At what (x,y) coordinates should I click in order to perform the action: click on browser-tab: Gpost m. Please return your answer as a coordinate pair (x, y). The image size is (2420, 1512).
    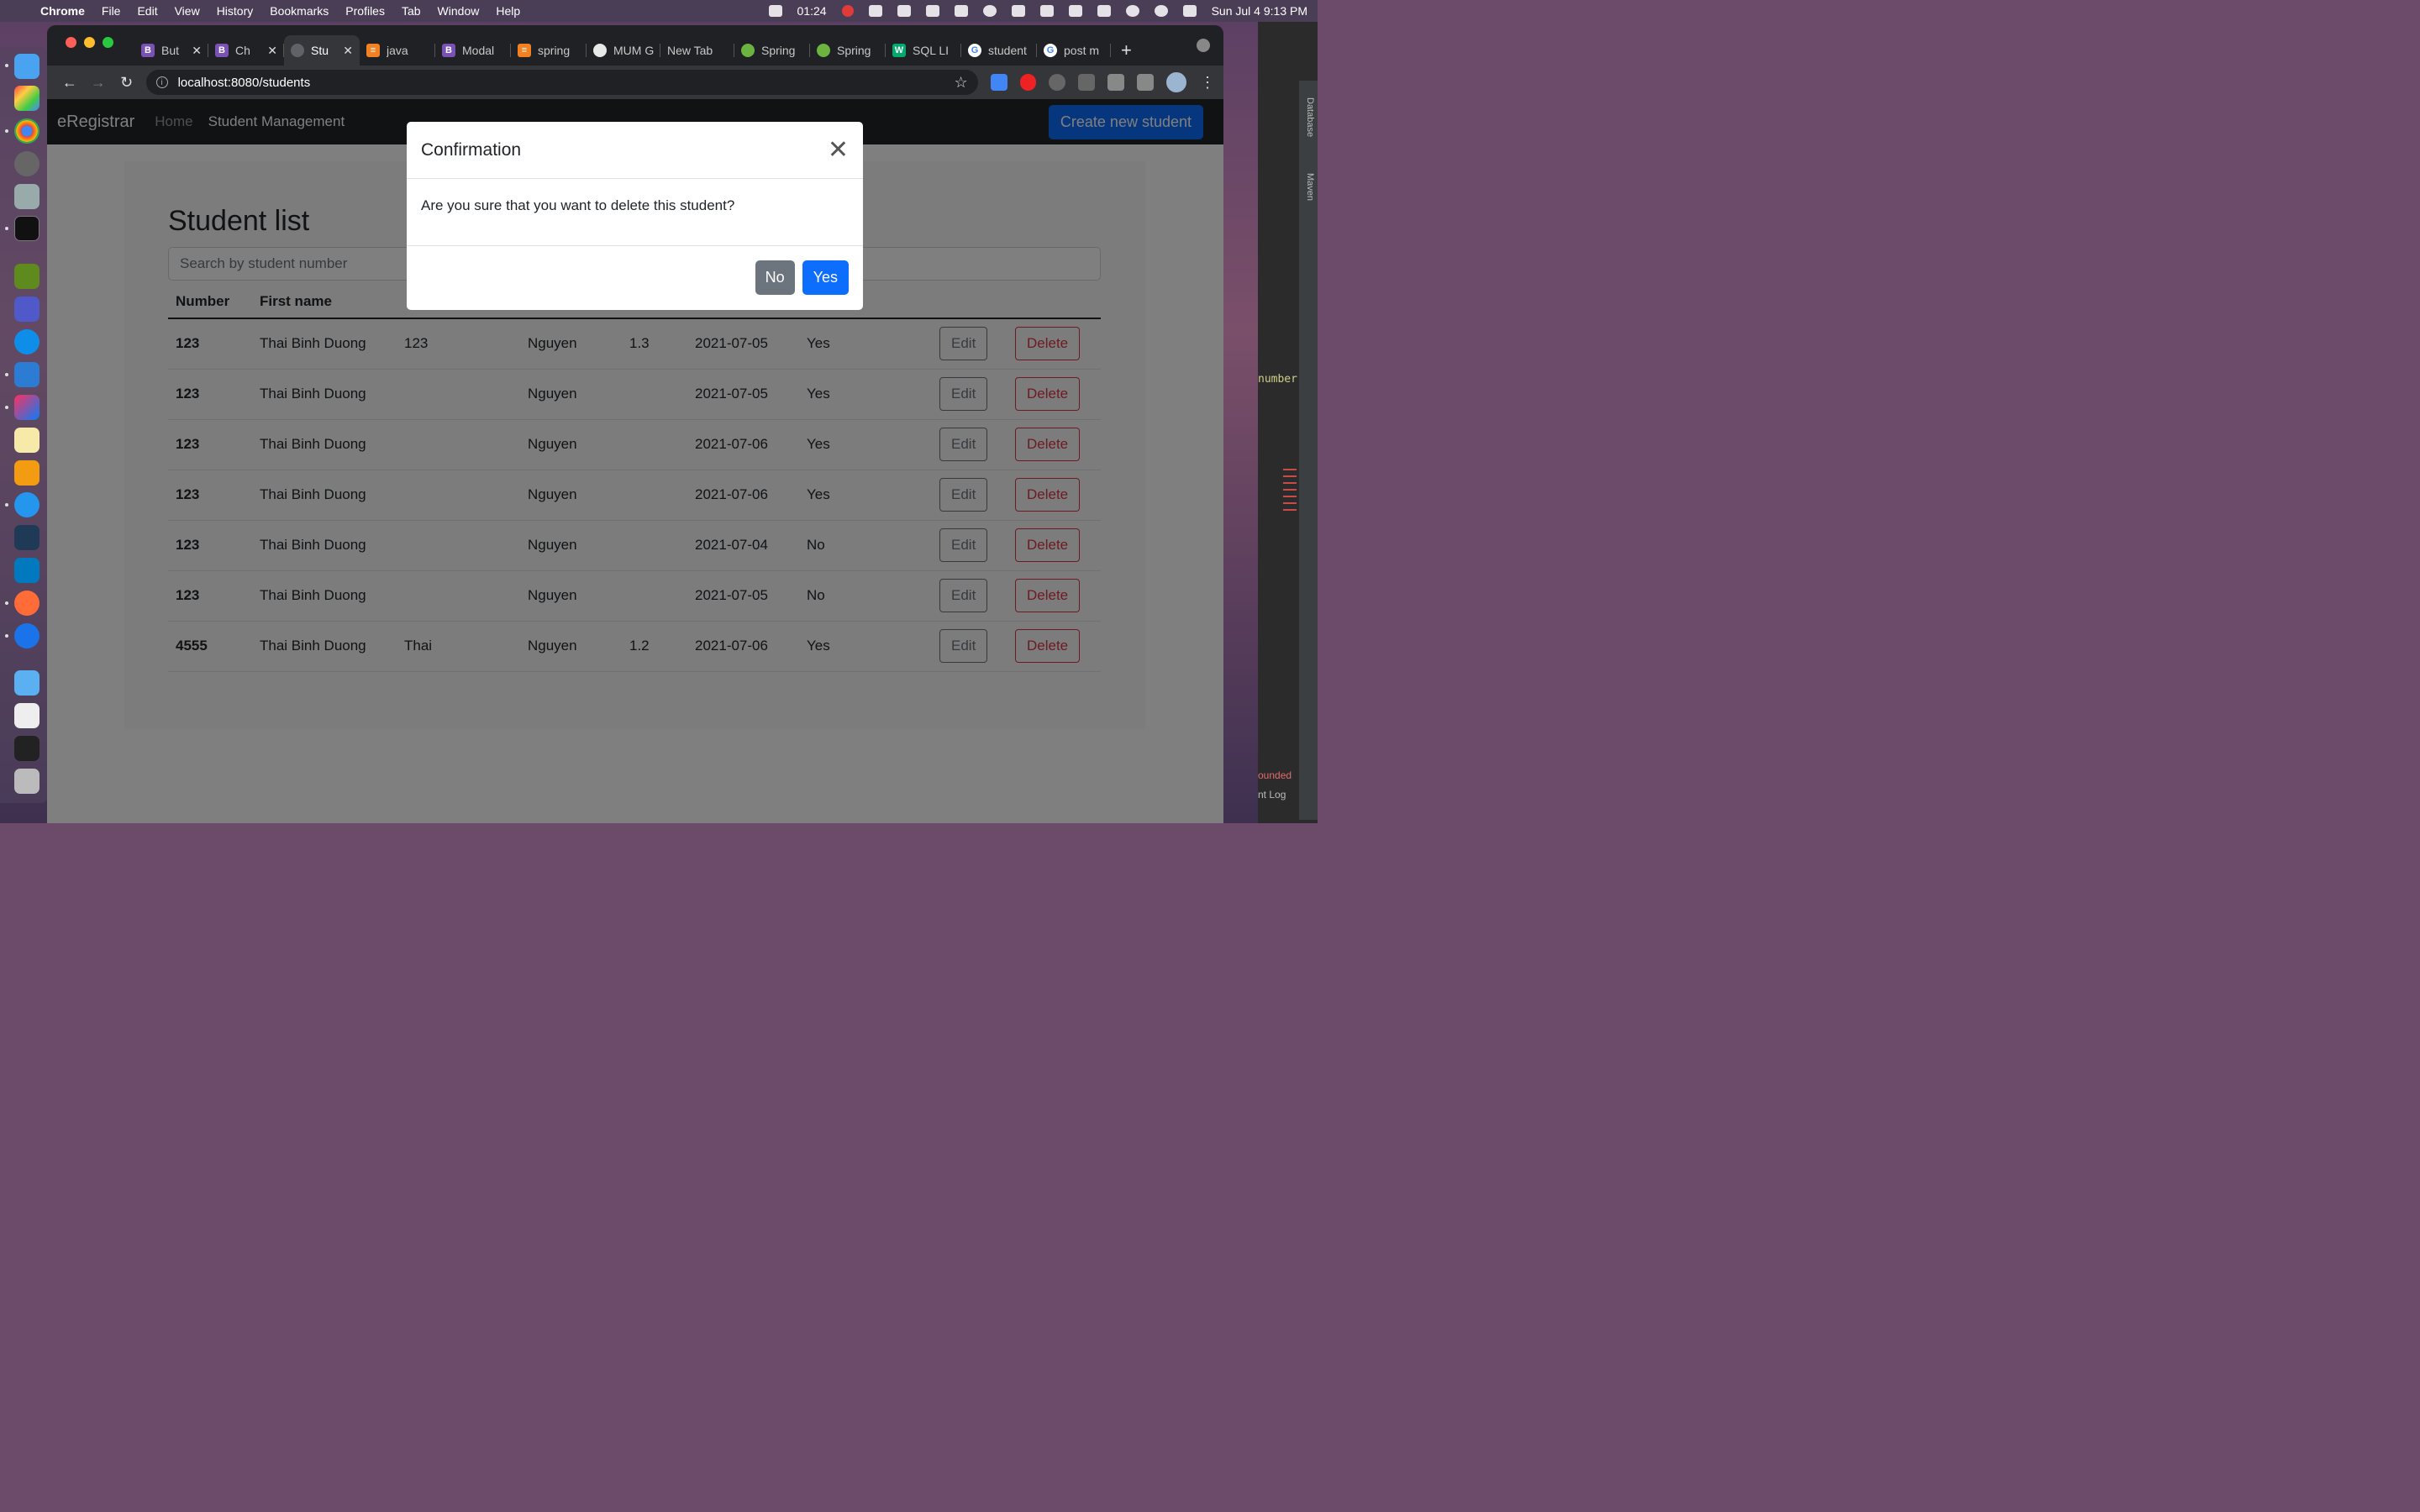
    Looking at the image, I should click on (1074, 50).